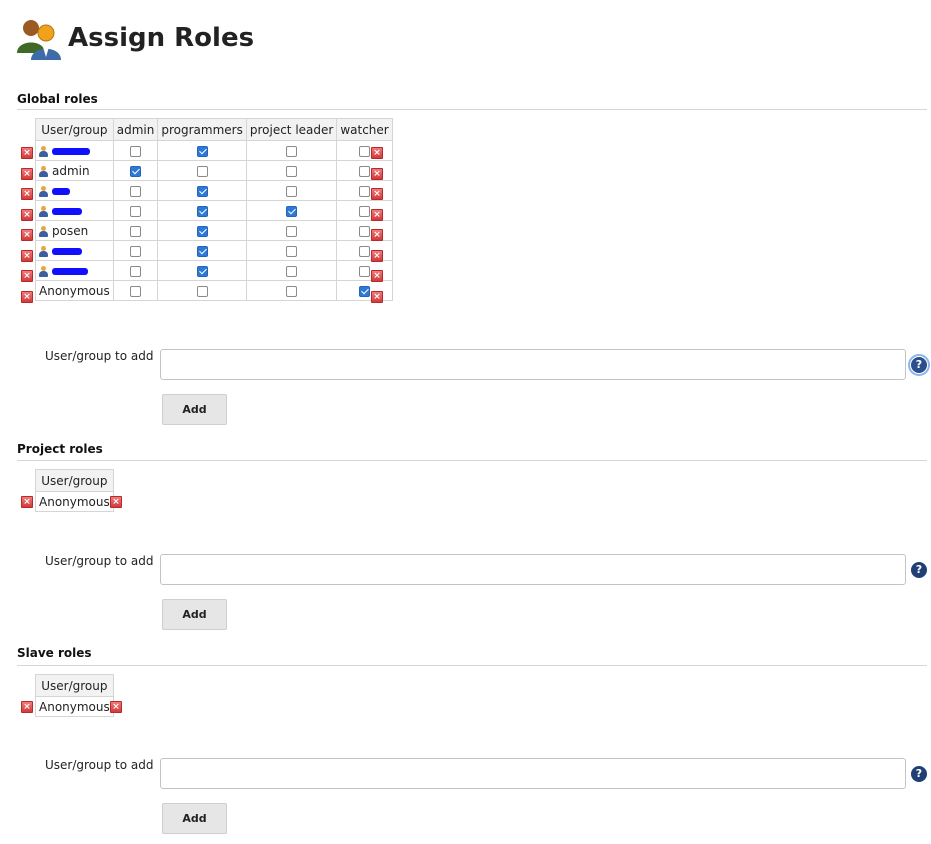 This screenshot has width=931, height=844. I want to click on global-roles-title: Global roles, so click(57, 99).